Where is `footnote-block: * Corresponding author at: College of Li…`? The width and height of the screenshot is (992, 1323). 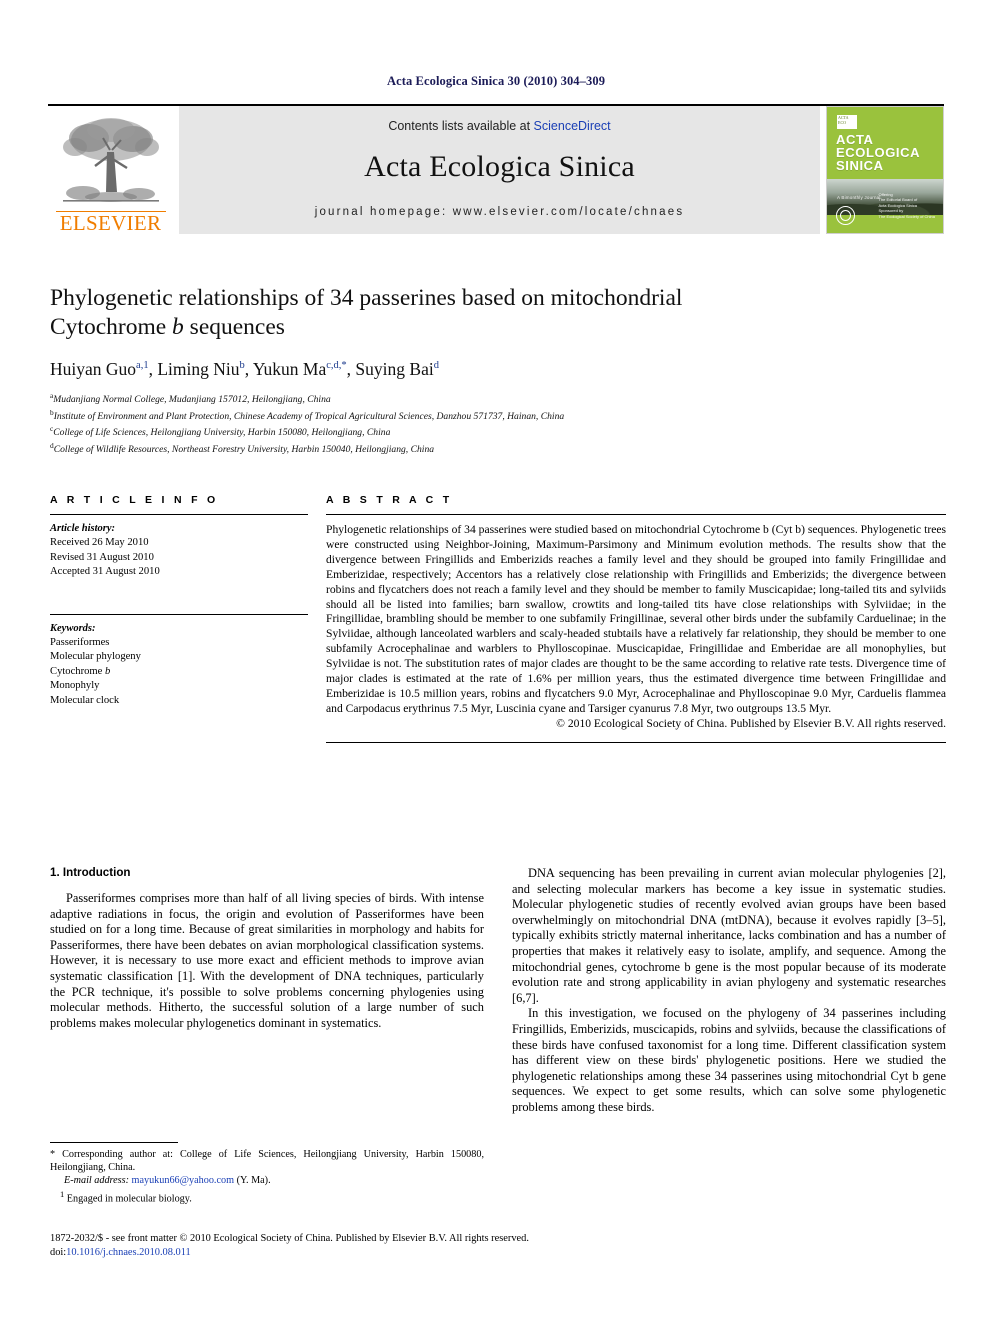
footnote-block: * Corresponding author at: College of Li… is located at coordinates (267, 1173).